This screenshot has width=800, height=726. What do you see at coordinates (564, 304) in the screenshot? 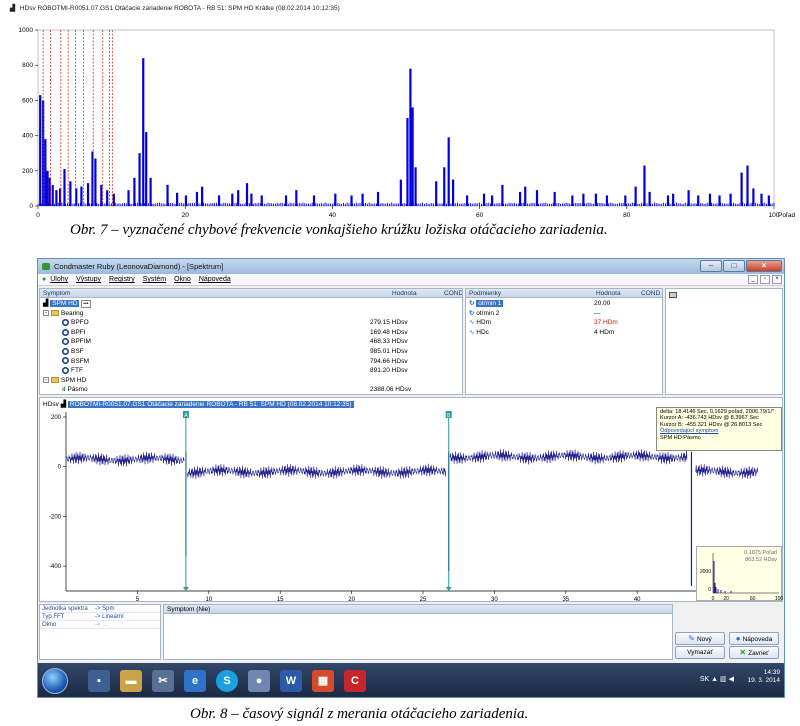
I see `condition-row: ↻ ot/min 1 20.00` at bounding box center [564, 304].